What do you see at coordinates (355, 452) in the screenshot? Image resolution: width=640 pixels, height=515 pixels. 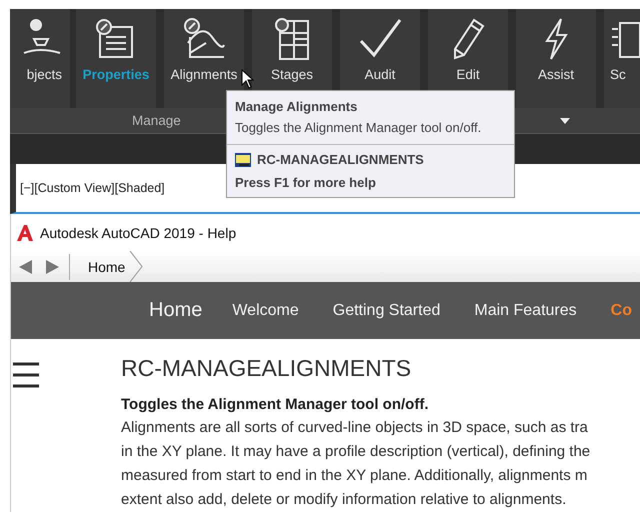 I see `body-text-line: in the XY plane. It may have a profile description (vertical), defining the` at bounding box center [355, 452].